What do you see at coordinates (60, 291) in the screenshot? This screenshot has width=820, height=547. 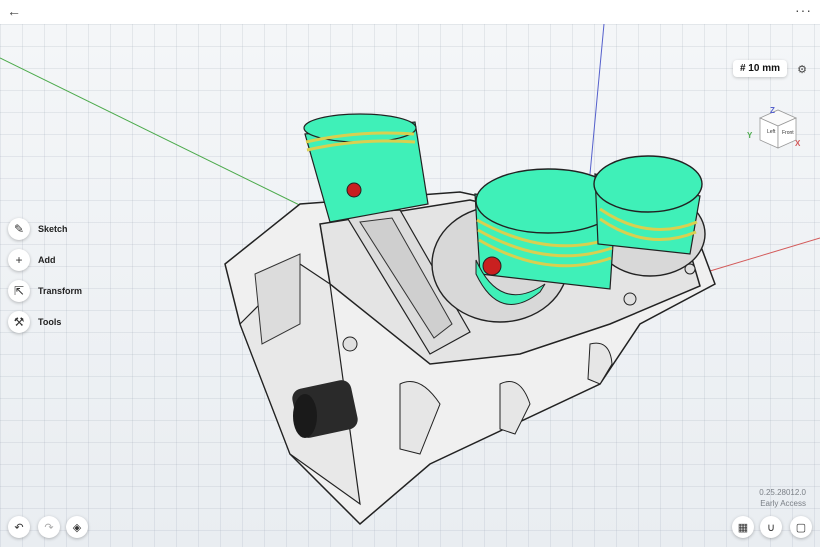 I see `transform-label: Transform` at bounding box center [60, 291].